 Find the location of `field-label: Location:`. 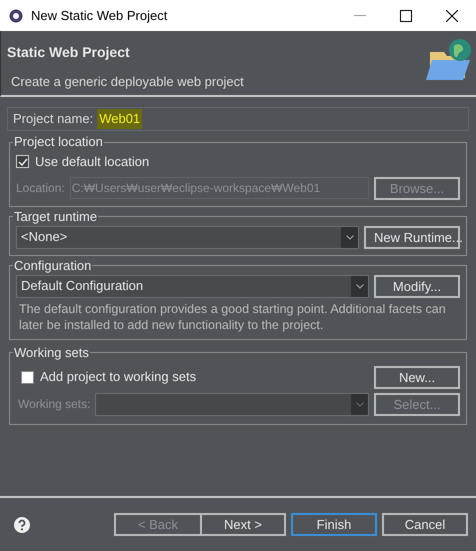

field-label: Location: is located at coordinates (40, 188).